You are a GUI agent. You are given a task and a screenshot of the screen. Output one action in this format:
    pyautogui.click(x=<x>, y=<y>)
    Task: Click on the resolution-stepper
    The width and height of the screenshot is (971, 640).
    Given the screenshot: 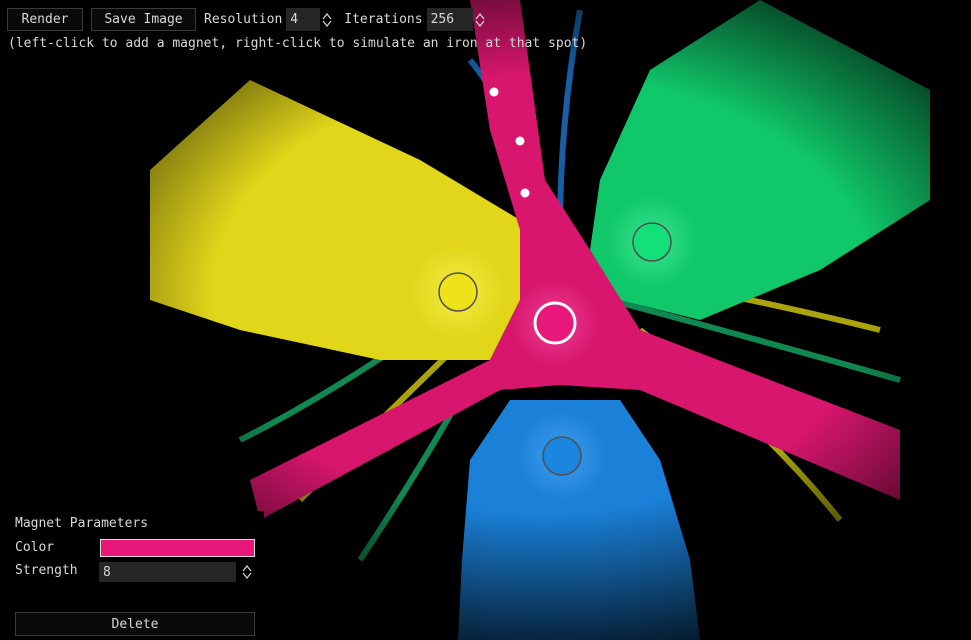 What is the action you would take?
    pyautogui.click(x=328, y=19)
    